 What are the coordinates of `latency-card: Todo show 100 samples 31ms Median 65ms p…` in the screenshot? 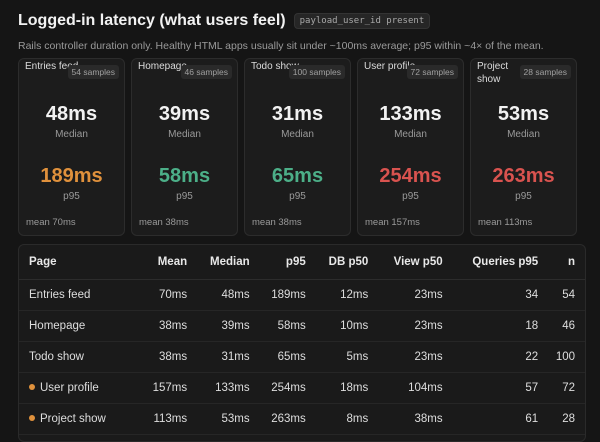 It's located at (297, 147).